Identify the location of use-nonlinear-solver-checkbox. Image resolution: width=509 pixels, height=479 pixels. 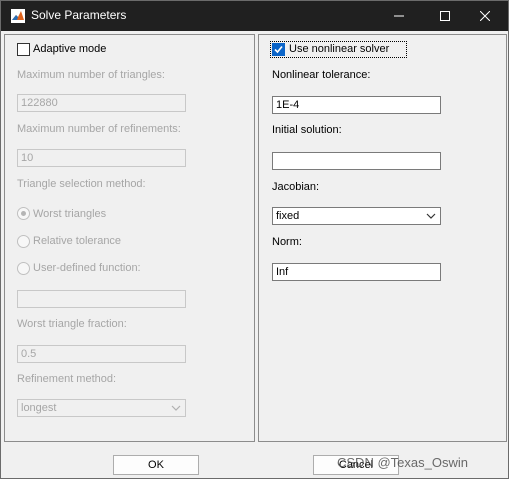
(278, 49).